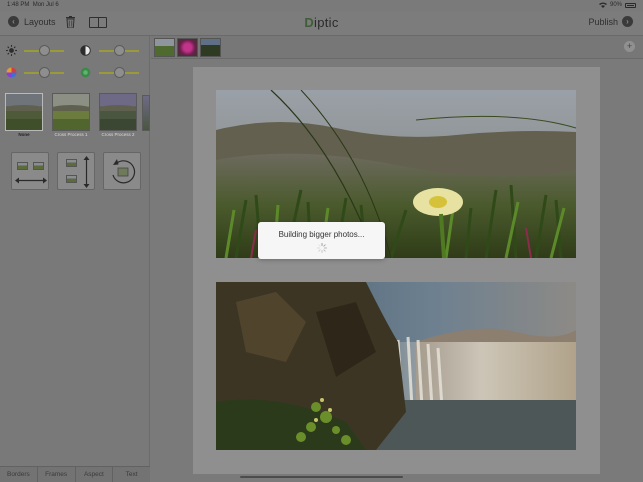 The height and width of the screenshot is (482, 643). What do you see at coordinates (321, 248) in the screenshot?
I see `spinner-icon` at bounding box center [321, 248].